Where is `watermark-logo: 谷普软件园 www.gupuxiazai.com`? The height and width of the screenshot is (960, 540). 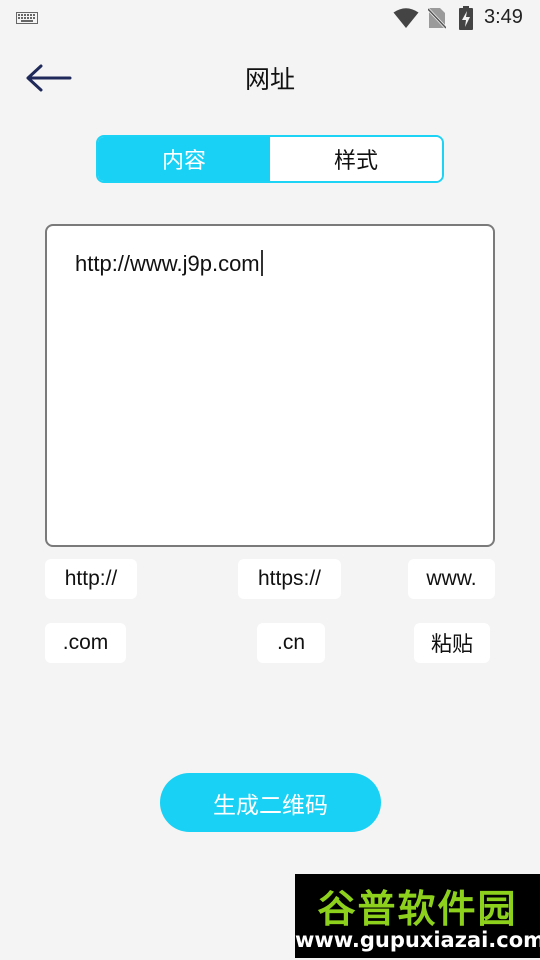
watermark-logo: 谷普软件园 www.gupuxiazai.com is located at coordinates (417, 916).